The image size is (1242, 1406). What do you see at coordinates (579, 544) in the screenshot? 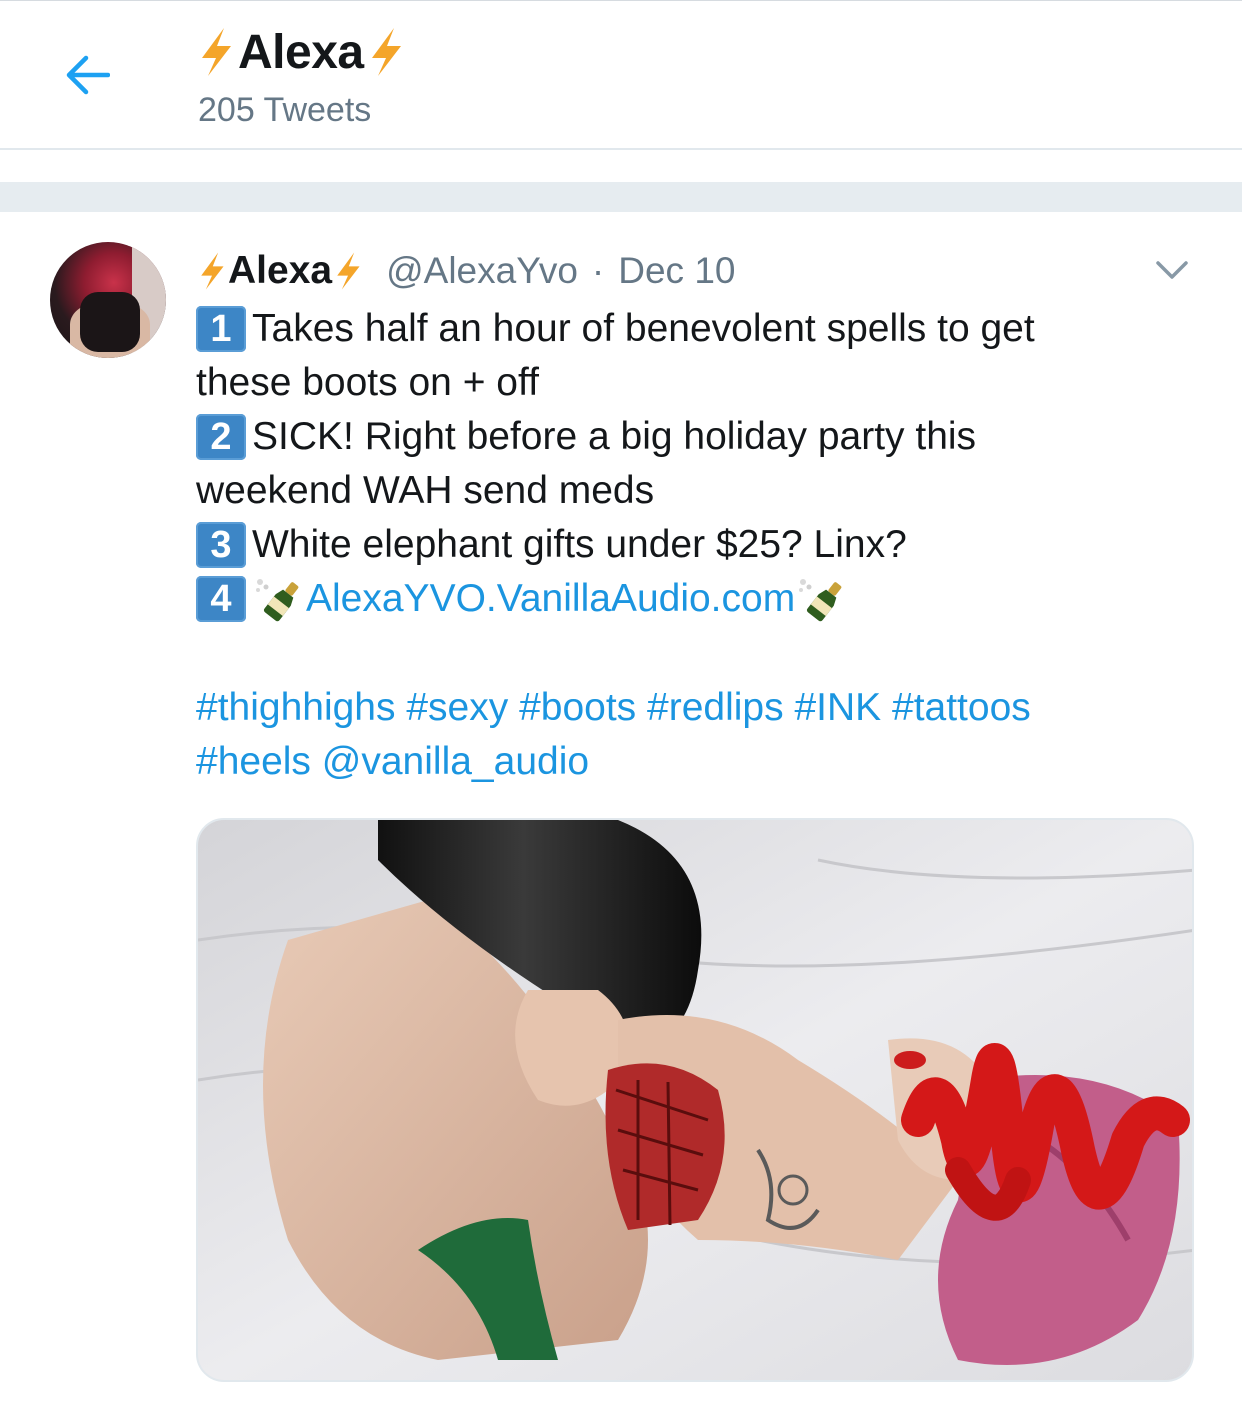
I see `tweet-line-text: White elephant gifts under $25? Linx?` at bounding box center [579, 544].